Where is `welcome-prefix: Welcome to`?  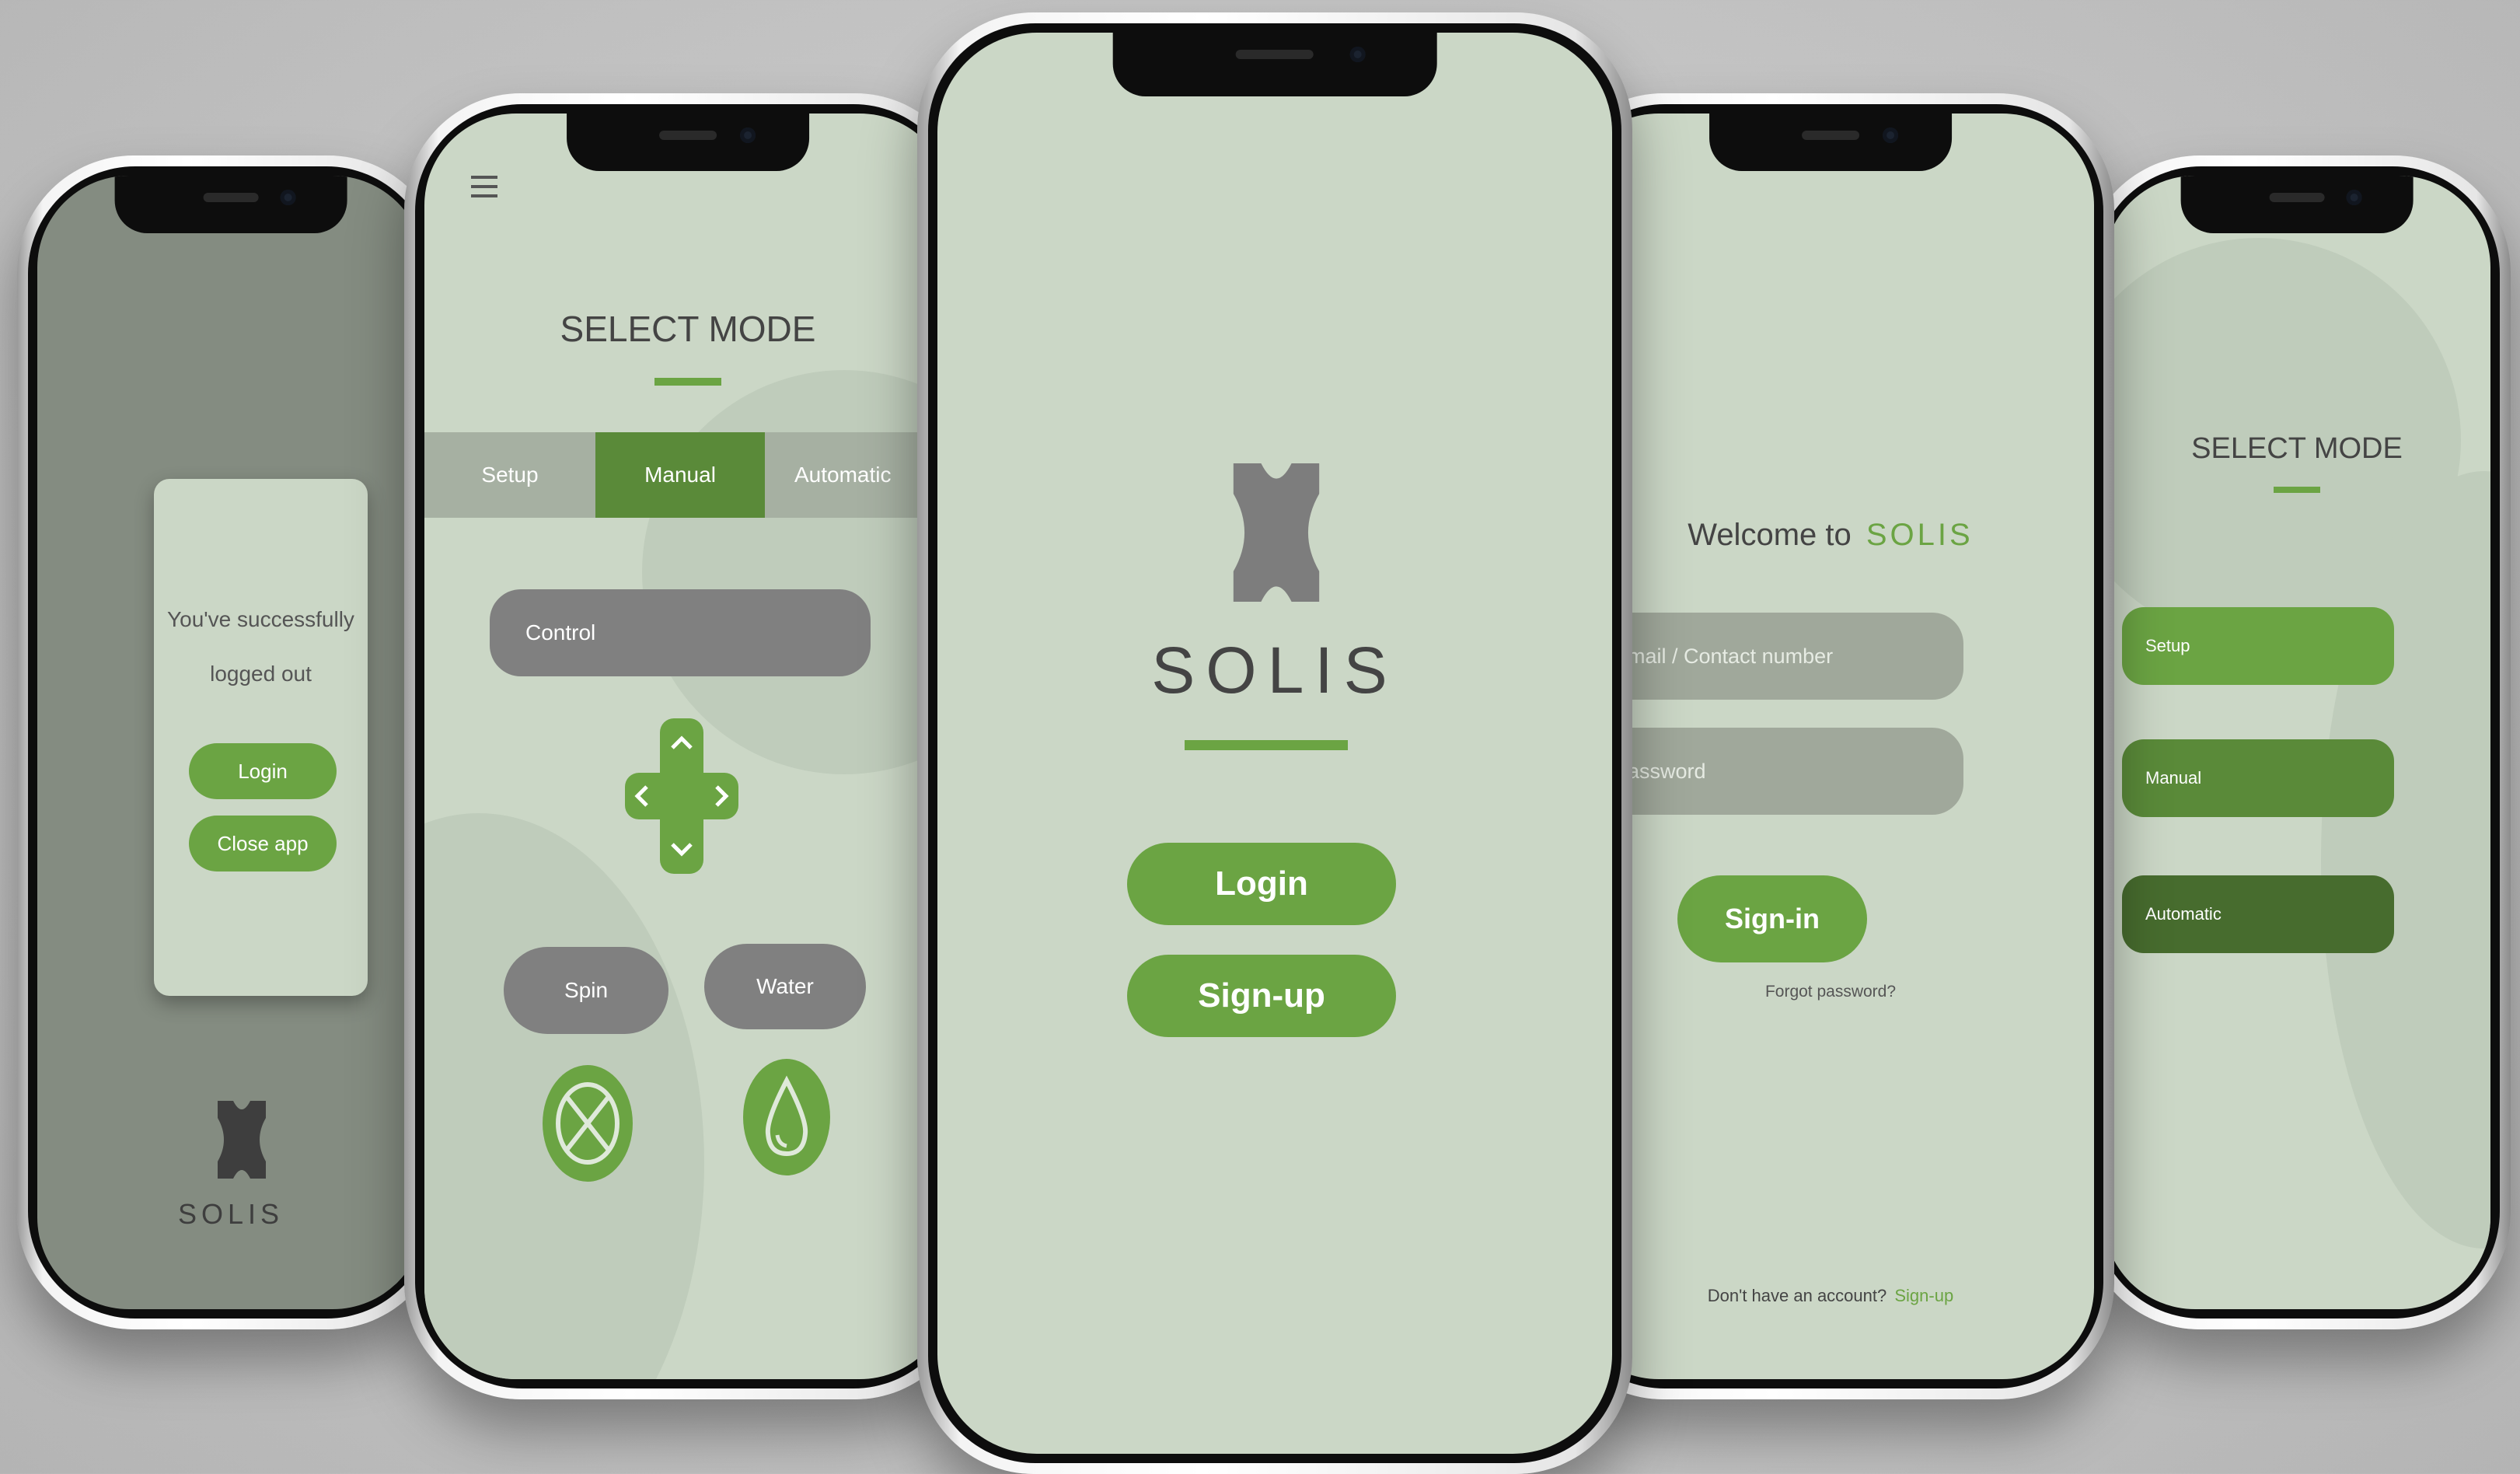 welcome-prefix: Welcome to is located at coordinates (1770, 535).